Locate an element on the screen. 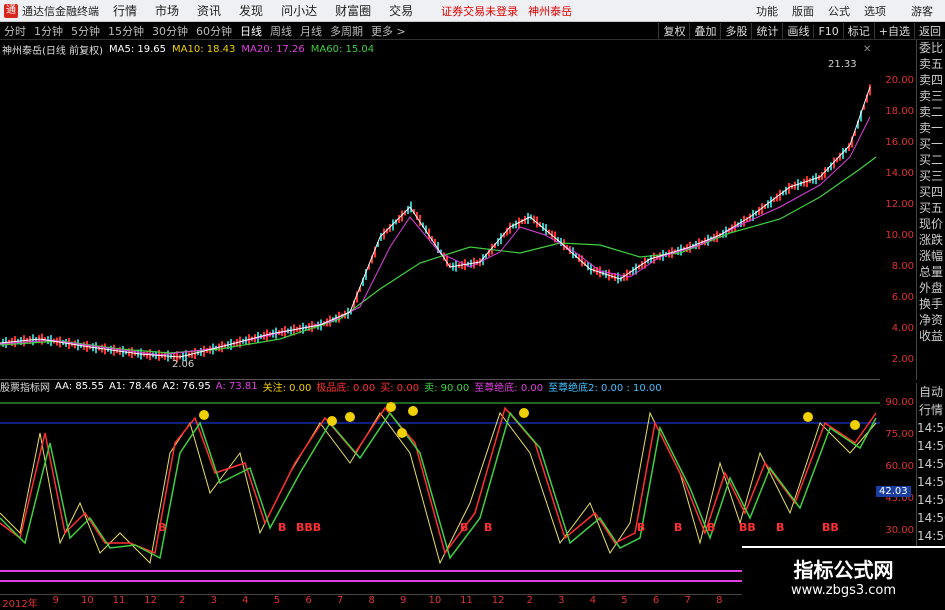 The width and height of the screenshot is (945, 610). quote-field-label: 买四 is located at coordinates (931, 192).